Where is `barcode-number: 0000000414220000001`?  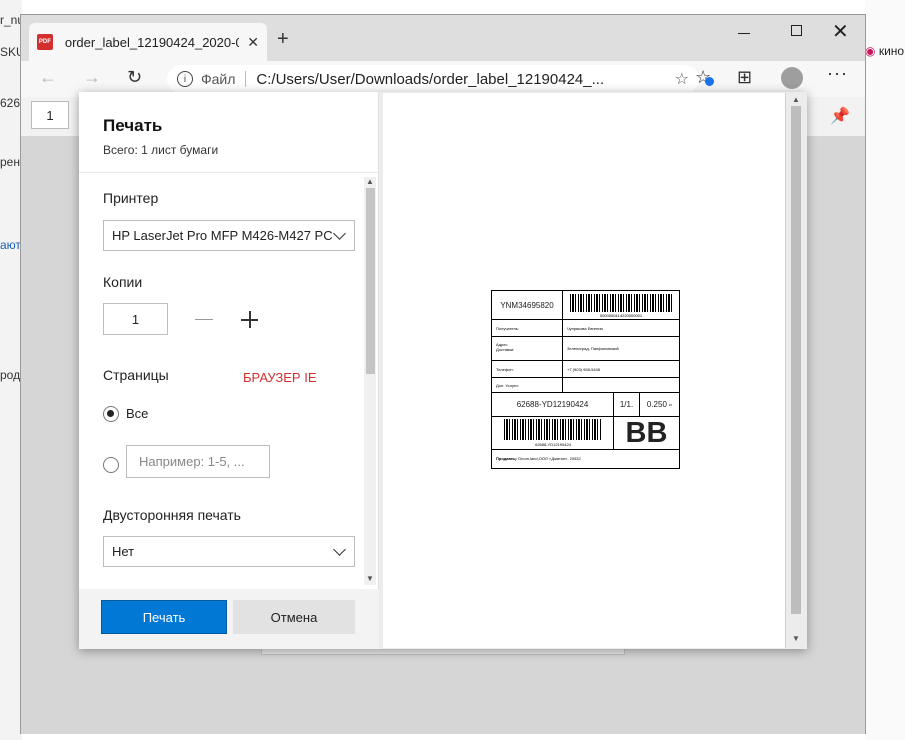 barcode-number: 0000000414220000001 is located at coordinates (621, 315).